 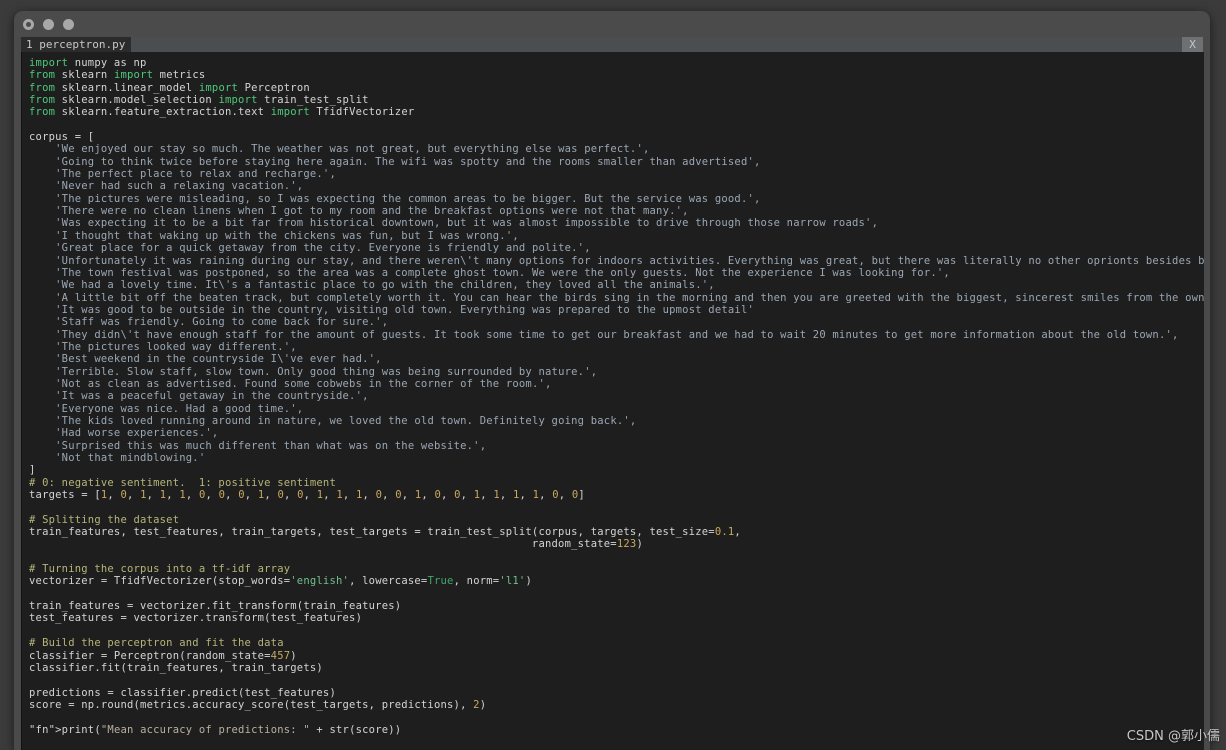 I want to click on tab-bar-empty-area, so click(x=656, y=44).